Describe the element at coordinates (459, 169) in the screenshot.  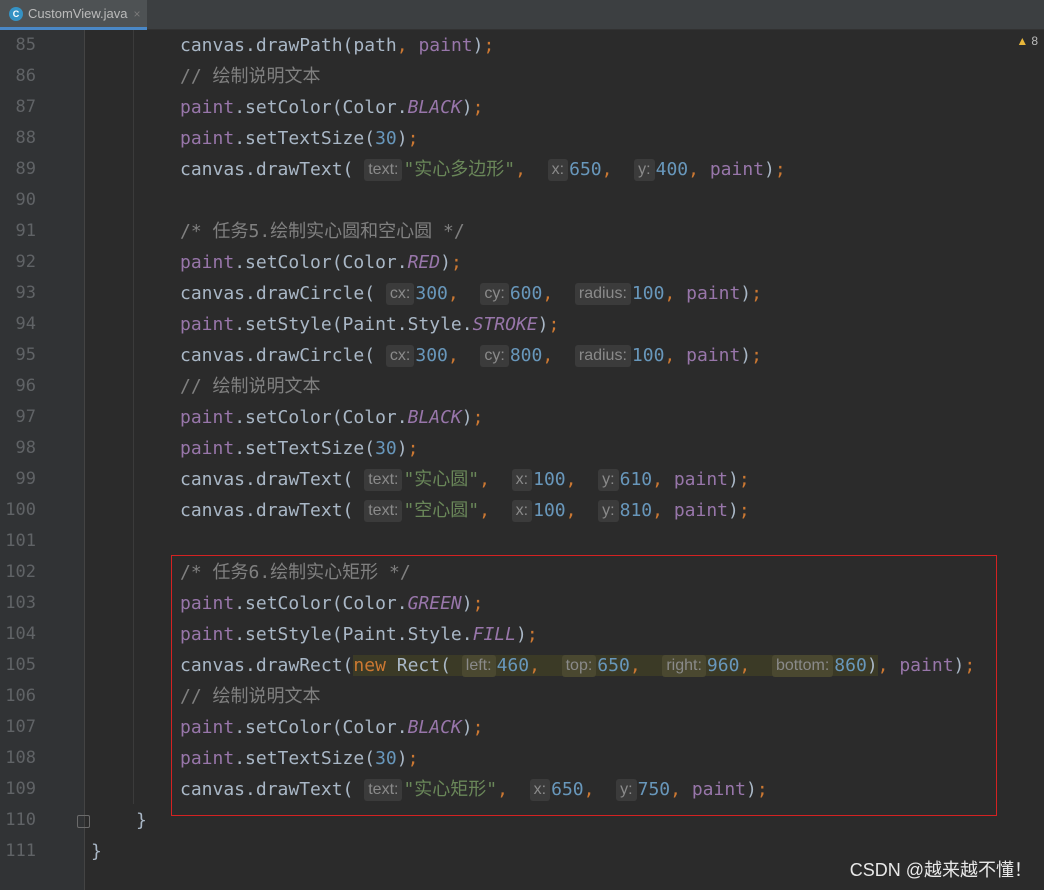
I see `code-token: "实心多边形"` at that location.